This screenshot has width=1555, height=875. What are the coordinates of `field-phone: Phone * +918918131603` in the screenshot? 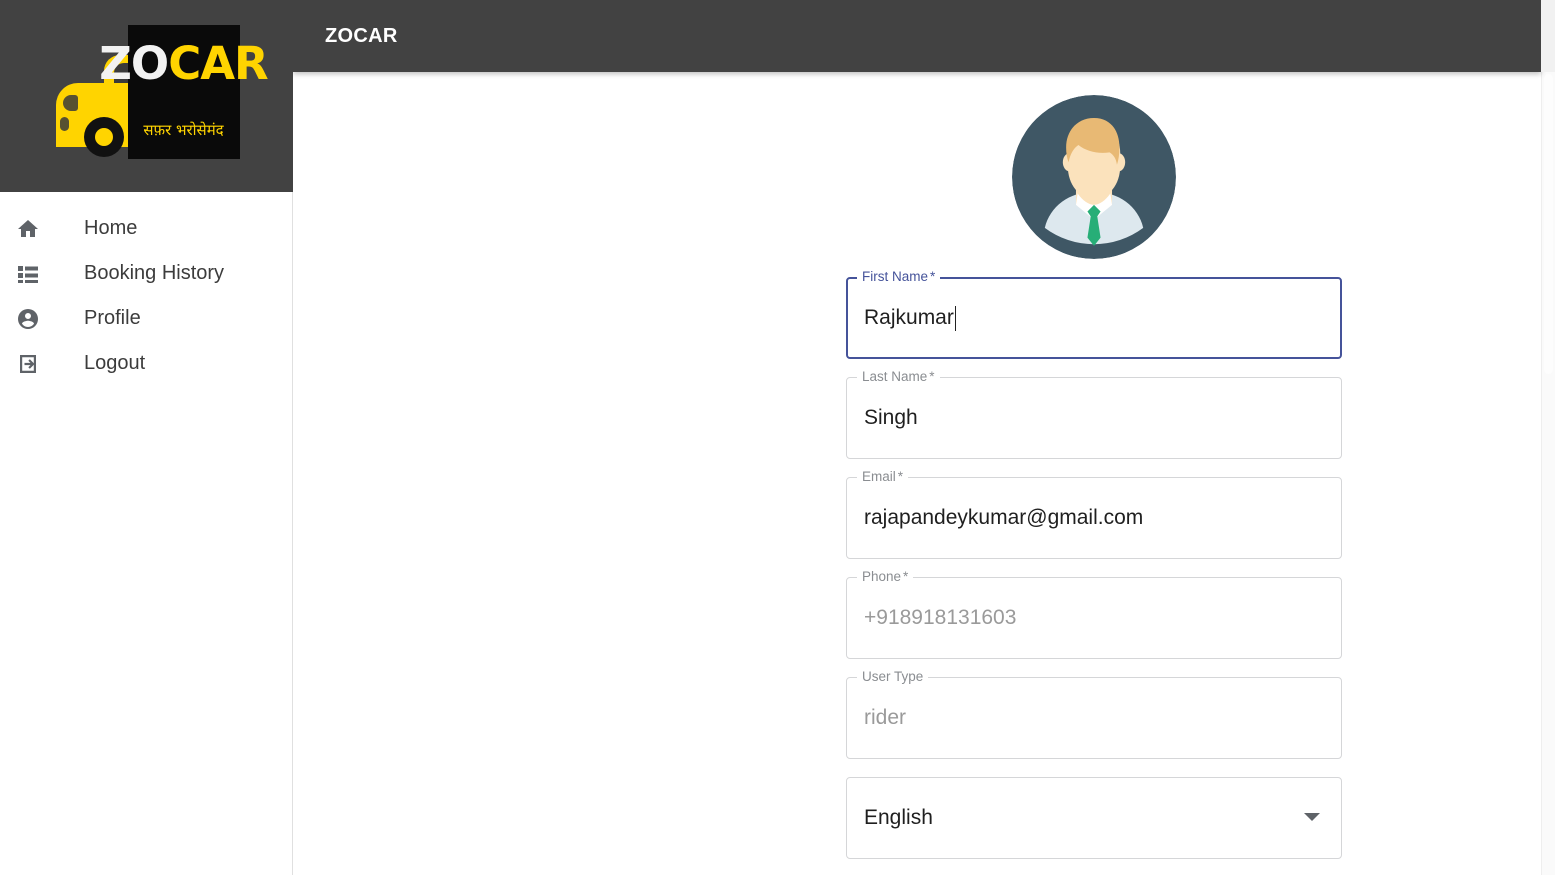 It's located at (1094, 614).